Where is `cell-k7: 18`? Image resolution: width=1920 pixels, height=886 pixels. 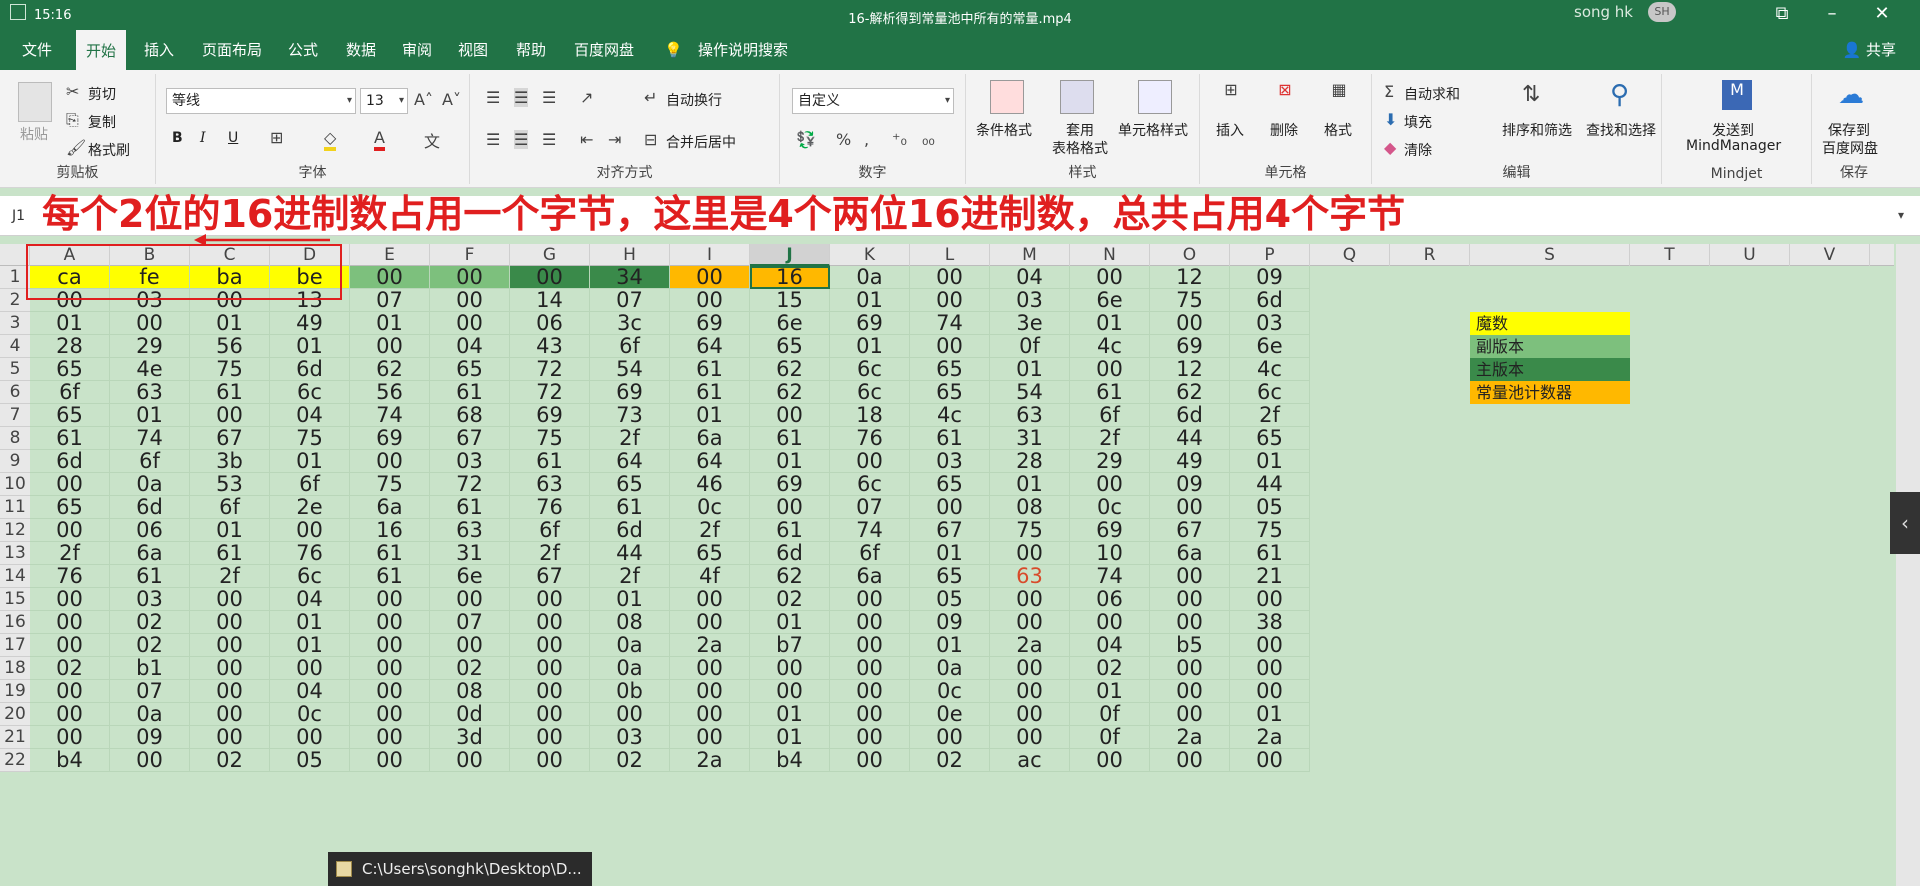 cell-k7: 18 is located at coordinates (870, 415).